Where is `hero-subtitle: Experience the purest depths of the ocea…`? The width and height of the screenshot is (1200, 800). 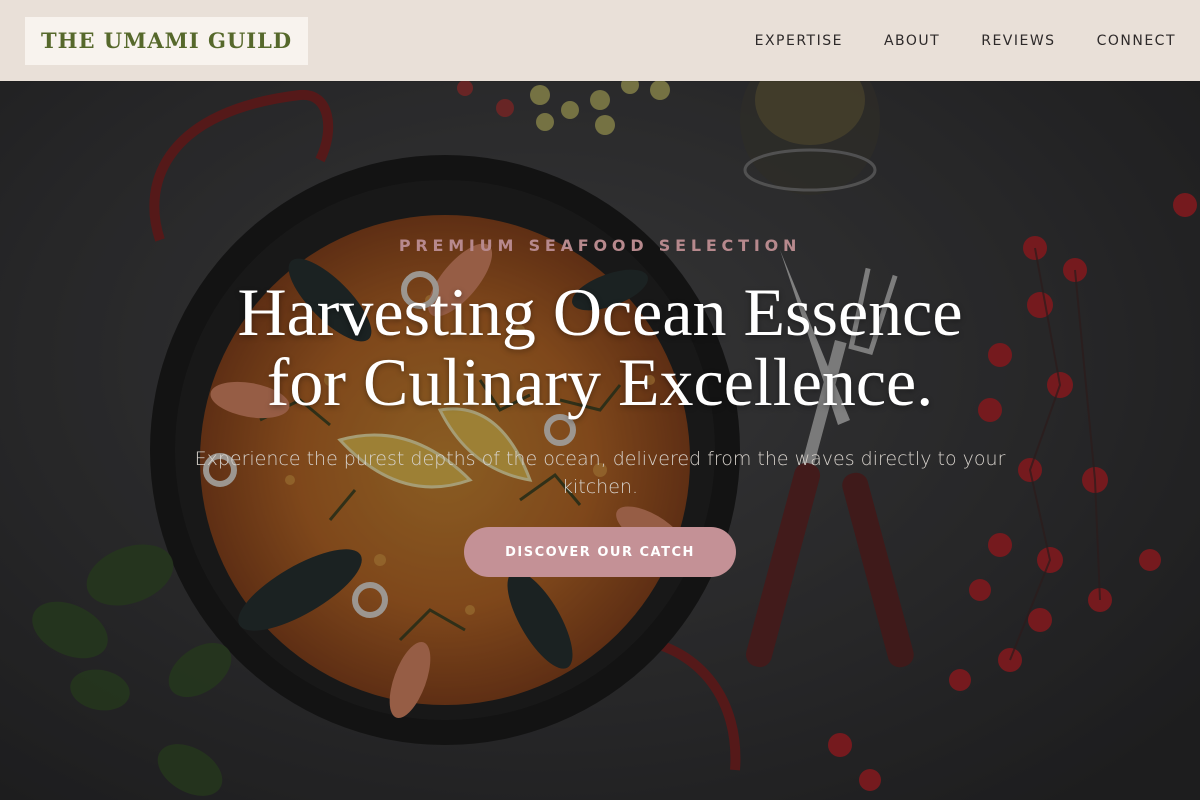 hero-subtitle: Experience the purest depths of the ocea… is located at coordinates (600, 473).